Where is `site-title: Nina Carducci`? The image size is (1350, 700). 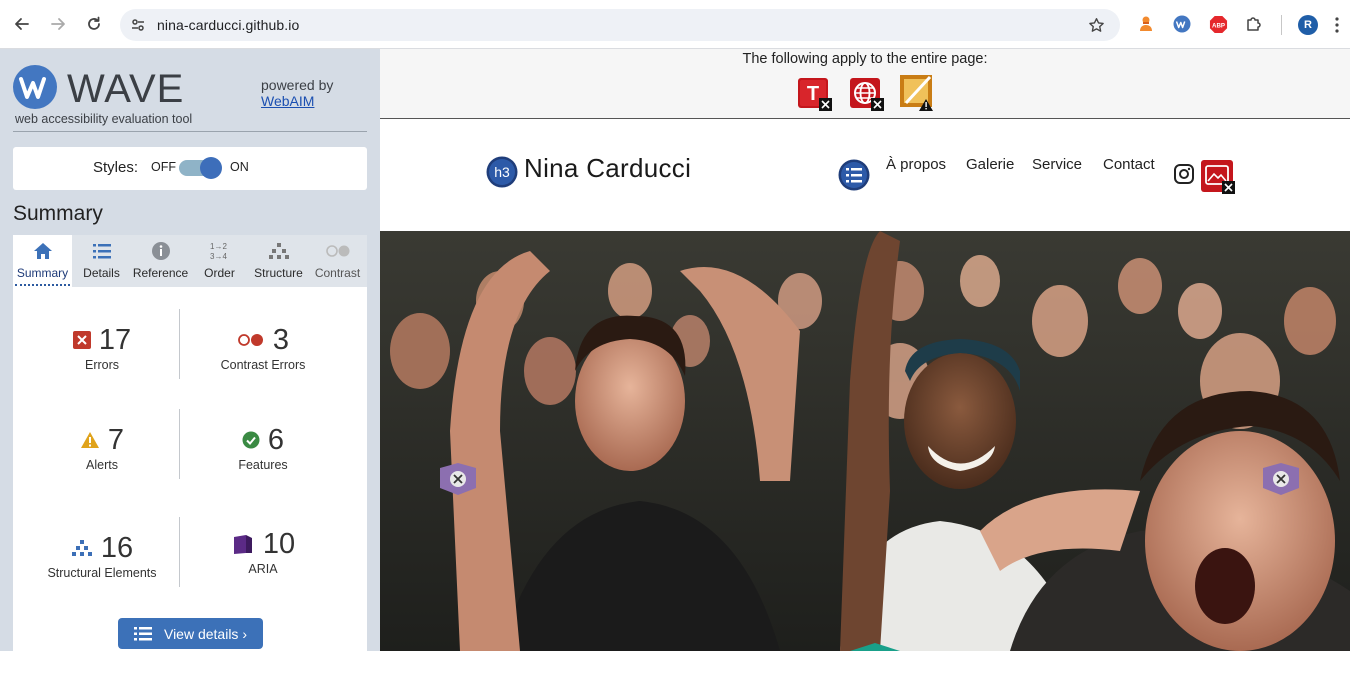 site-title: Nina Carducci is located at coordinates (608, 168).